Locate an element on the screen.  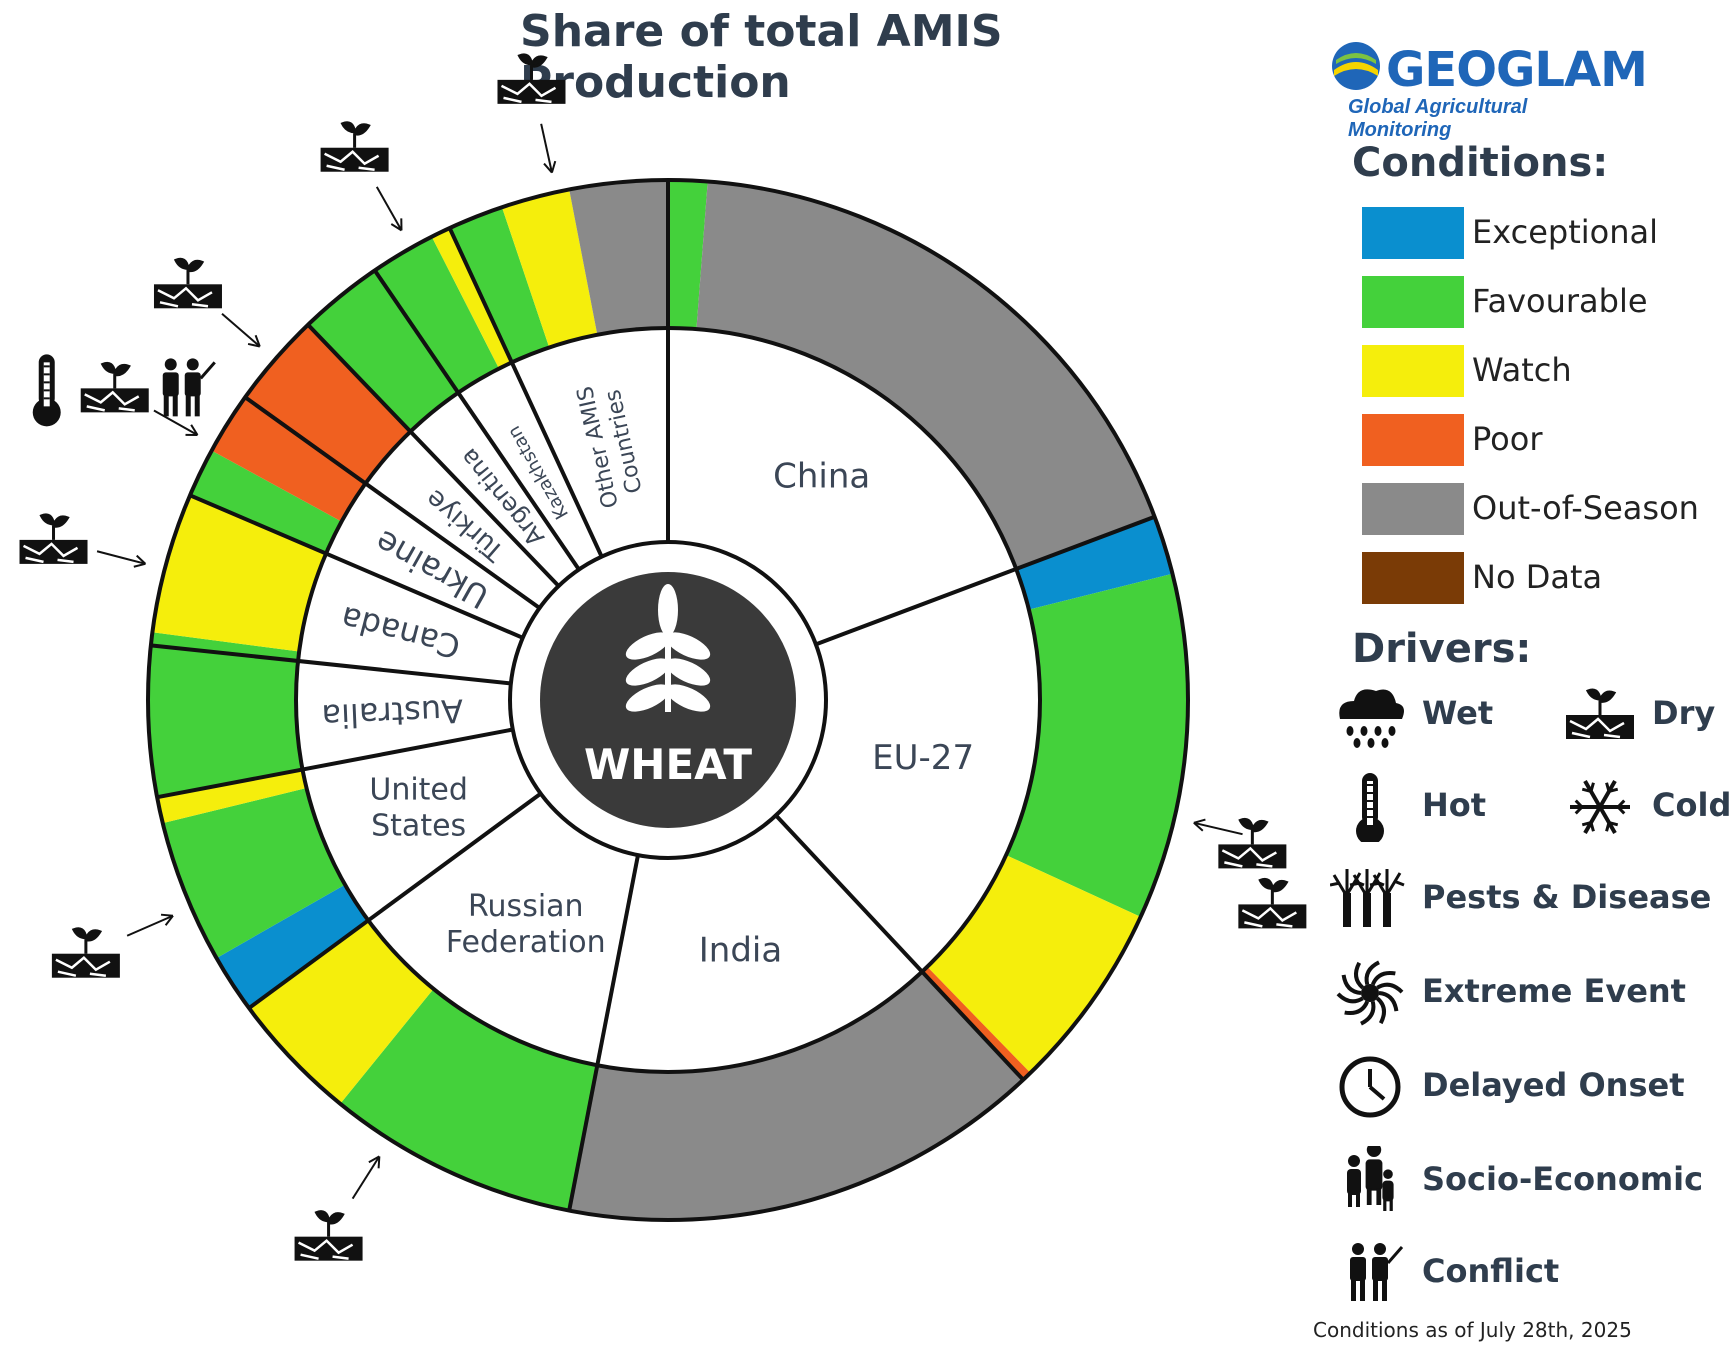
legend-label: Out-of-Season is located at coordinates (1585, 508).